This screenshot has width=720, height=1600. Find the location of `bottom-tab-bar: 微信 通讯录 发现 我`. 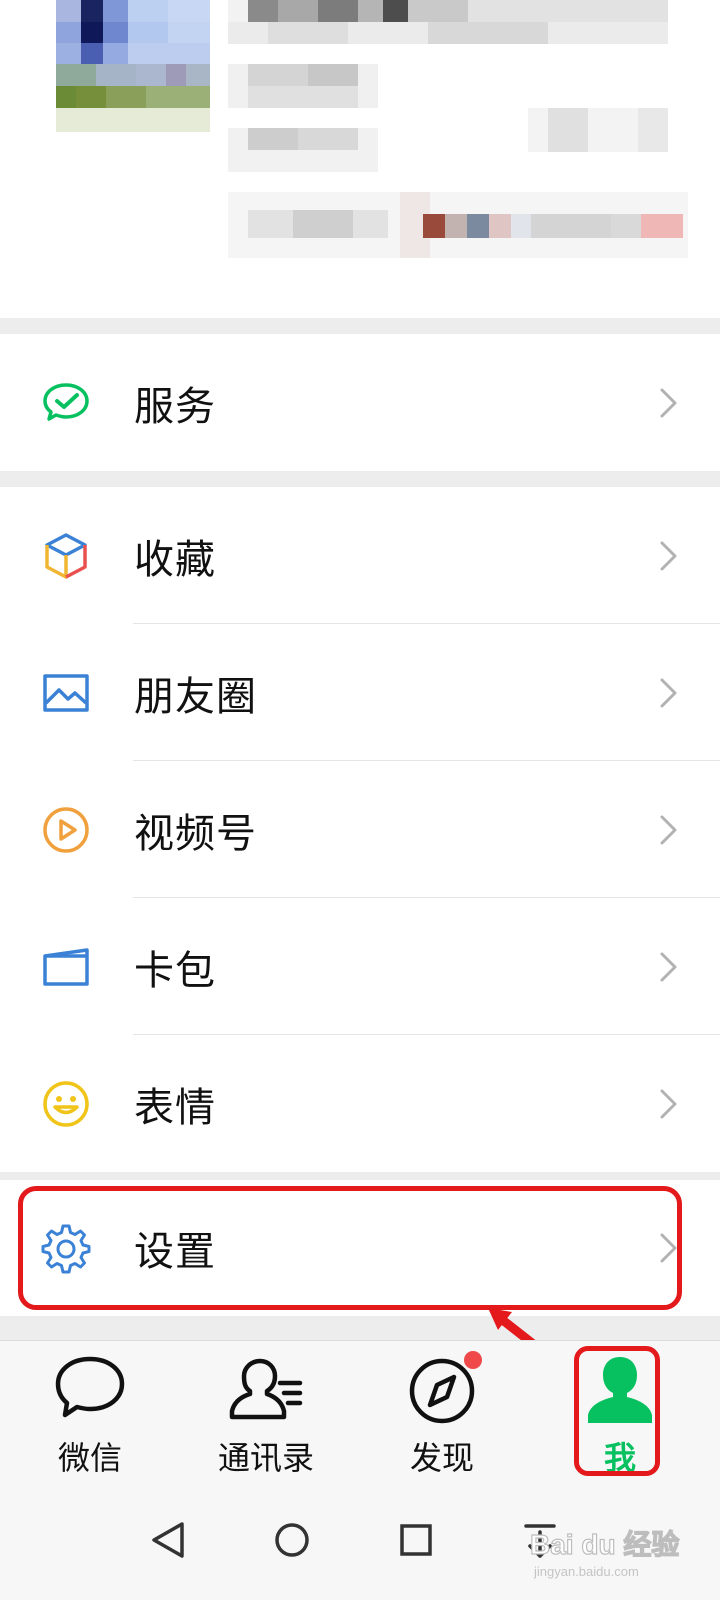

bottom-tab-bar: 微信 通讯录 发现 我 is located at coordinates (360, 1415).